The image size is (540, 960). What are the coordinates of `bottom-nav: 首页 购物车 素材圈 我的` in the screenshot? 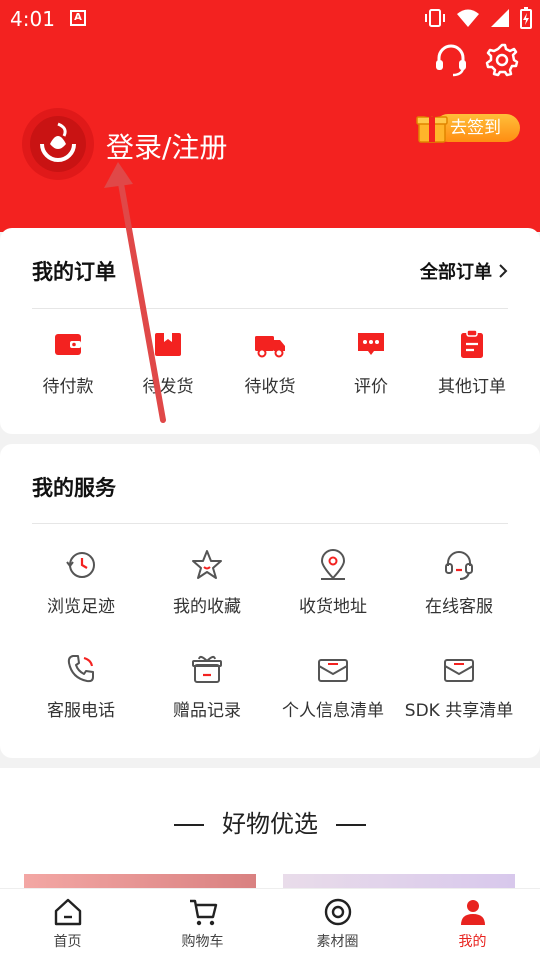 It's located at (270, 924).